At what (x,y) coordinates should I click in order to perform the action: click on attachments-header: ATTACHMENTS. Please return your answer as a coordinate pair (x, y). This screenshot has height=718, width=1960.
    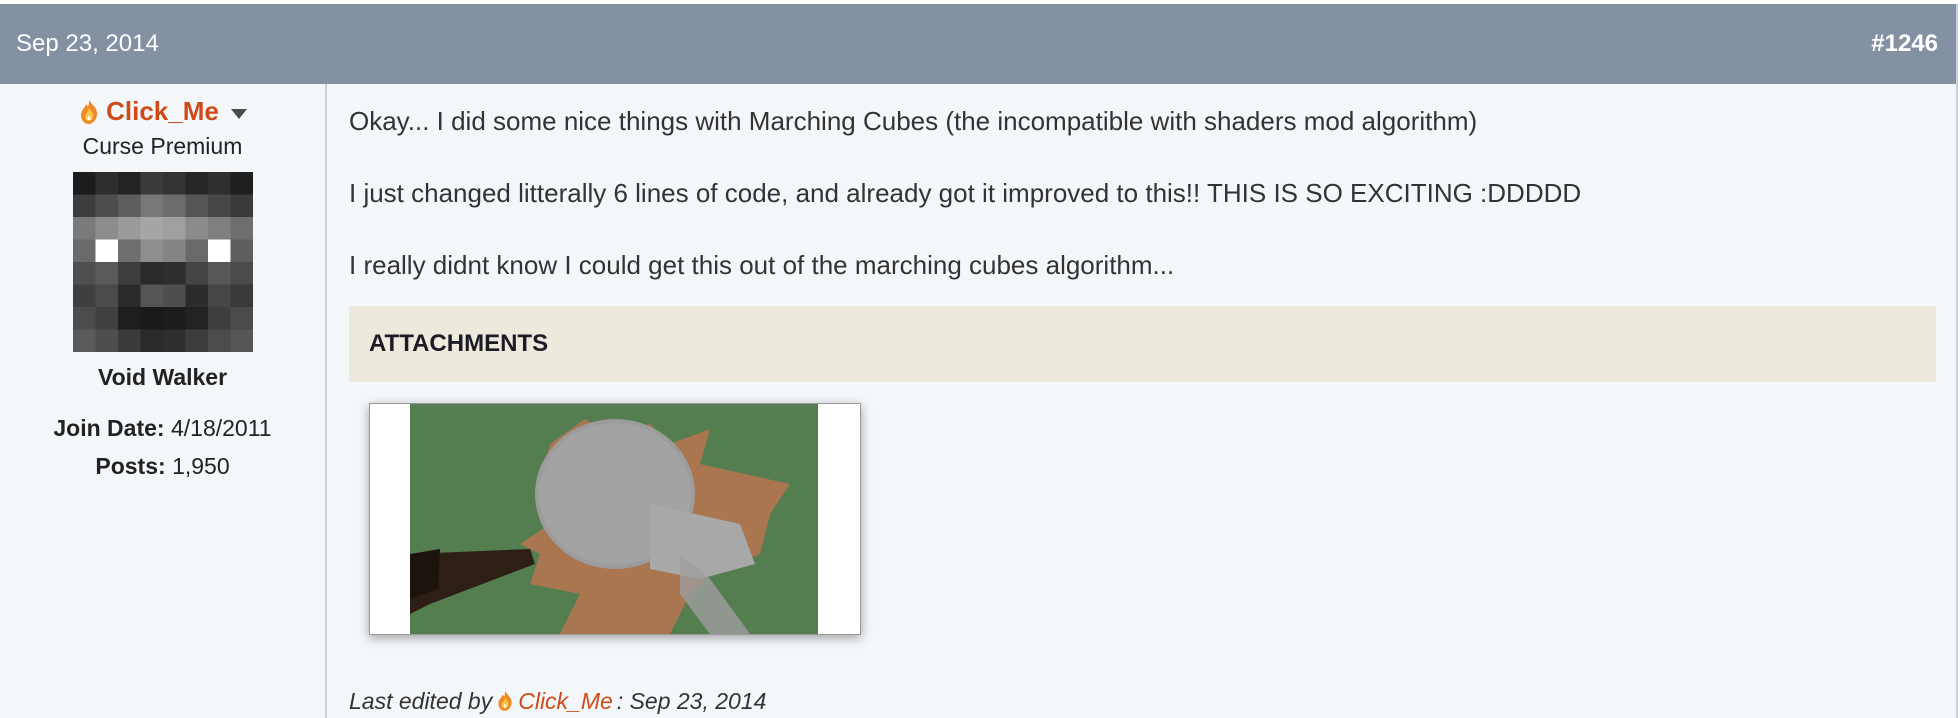
    Looking at the image, I should click on (1142, 344).